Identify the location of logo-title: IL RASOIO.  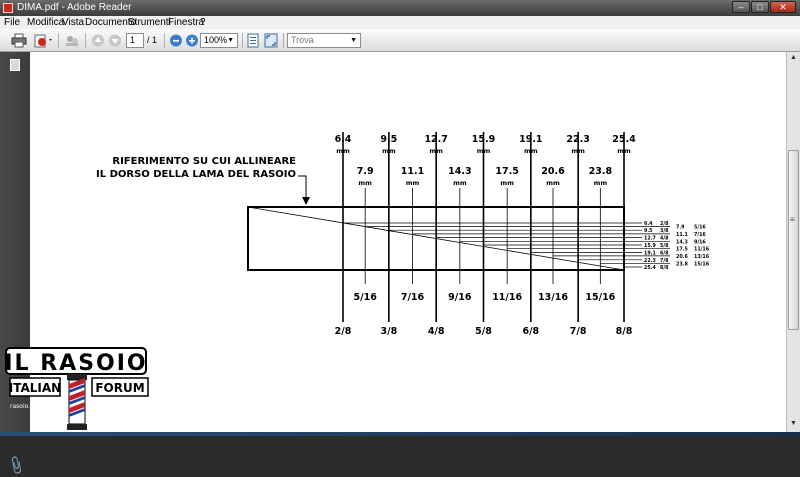
(75, 363).